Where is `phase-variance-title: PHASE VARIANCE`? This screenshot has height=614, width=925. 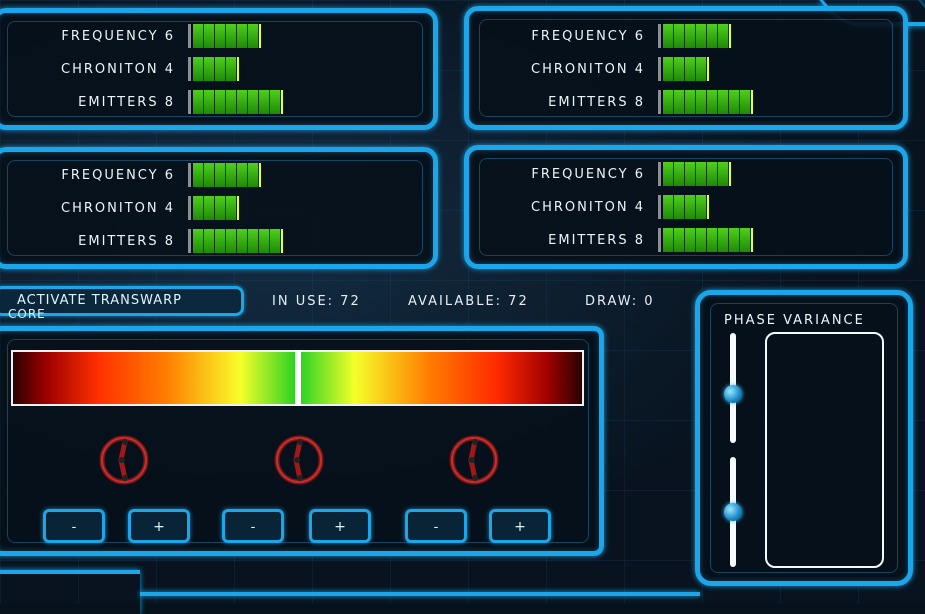 phase-variance-title: PHASE VARIANCE is located at coordinates (794, 320).